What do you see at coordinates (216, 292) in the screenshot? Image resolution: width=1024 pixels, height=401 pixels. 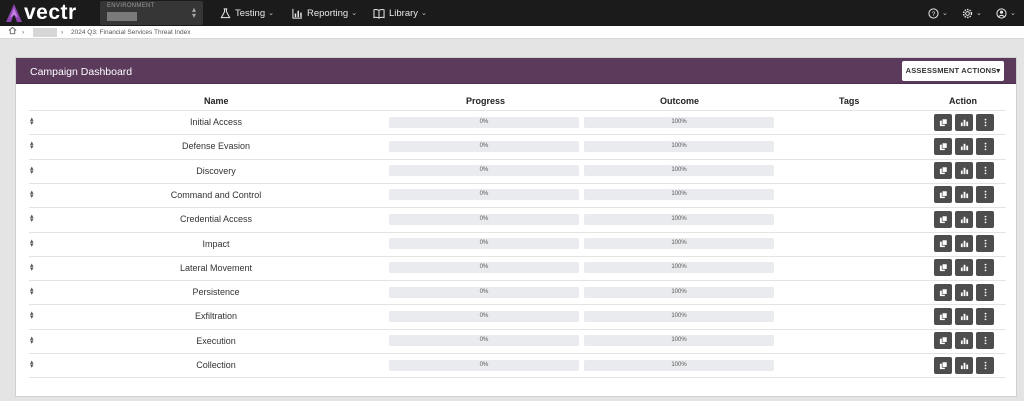 I see `row-name: Persistence` at bounding box center [216, 292].